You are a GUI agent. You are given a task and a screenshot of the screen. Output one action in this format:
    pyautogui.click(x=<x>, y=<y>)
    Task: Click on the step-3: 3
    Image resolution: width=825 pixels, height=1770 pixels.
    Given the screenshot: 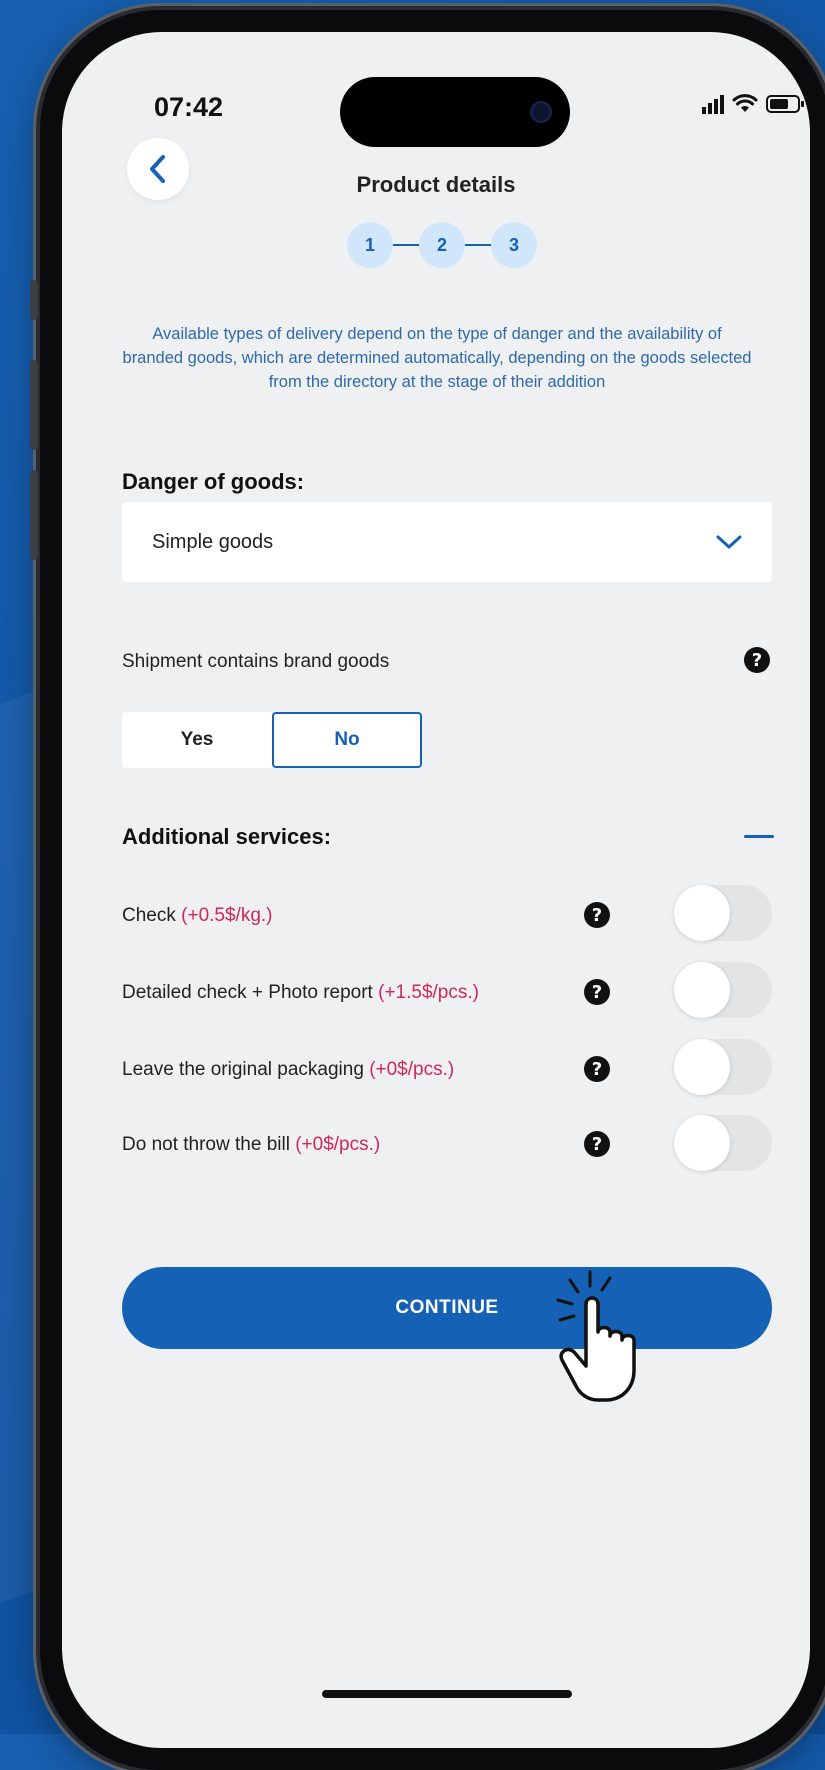 What is the action you would take?
    pyautogui.click(x=514, y=245)
    